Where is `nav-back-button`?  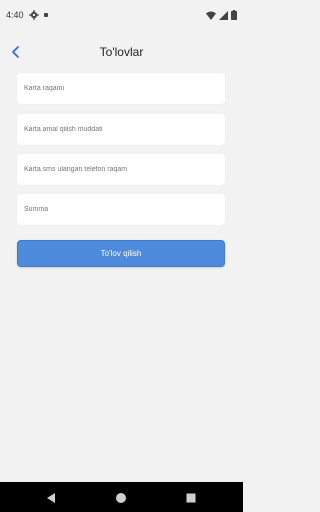 nav-back-button is located at coordinates (51, 500).